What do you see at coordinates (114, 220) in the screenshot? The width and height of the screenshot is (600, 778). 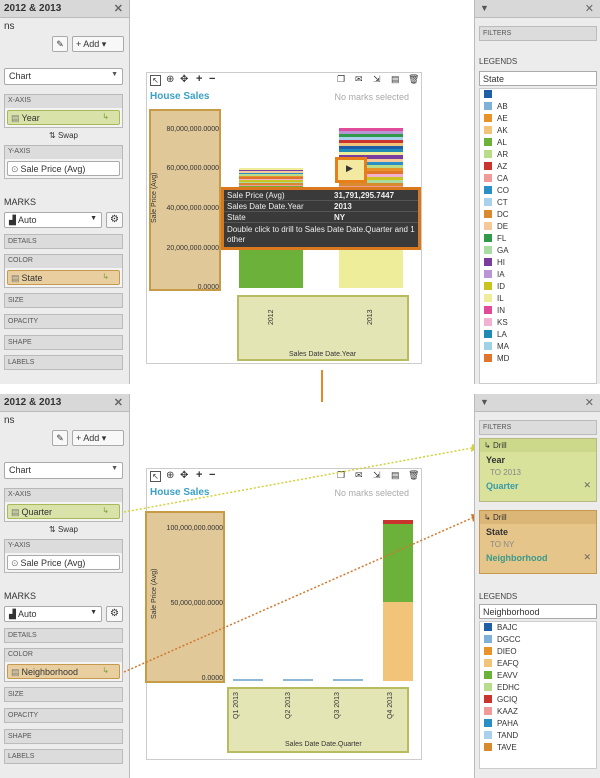 I see `gear-icon: ⚙` at bounding box center [114, 220].